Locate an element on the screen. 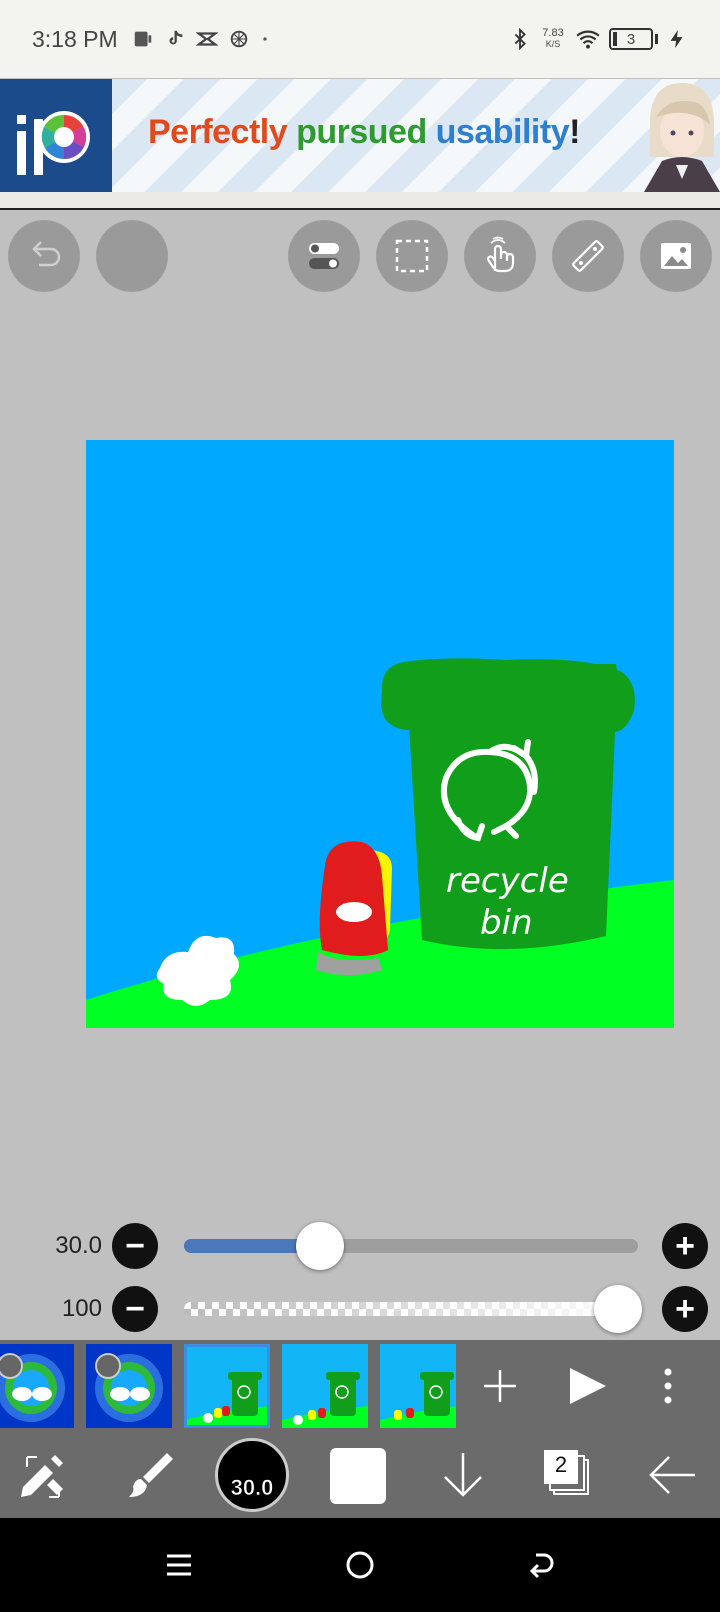 This screenshot has width=720, height=1612. battery-level: 3 is located at coordinates (631, 39).